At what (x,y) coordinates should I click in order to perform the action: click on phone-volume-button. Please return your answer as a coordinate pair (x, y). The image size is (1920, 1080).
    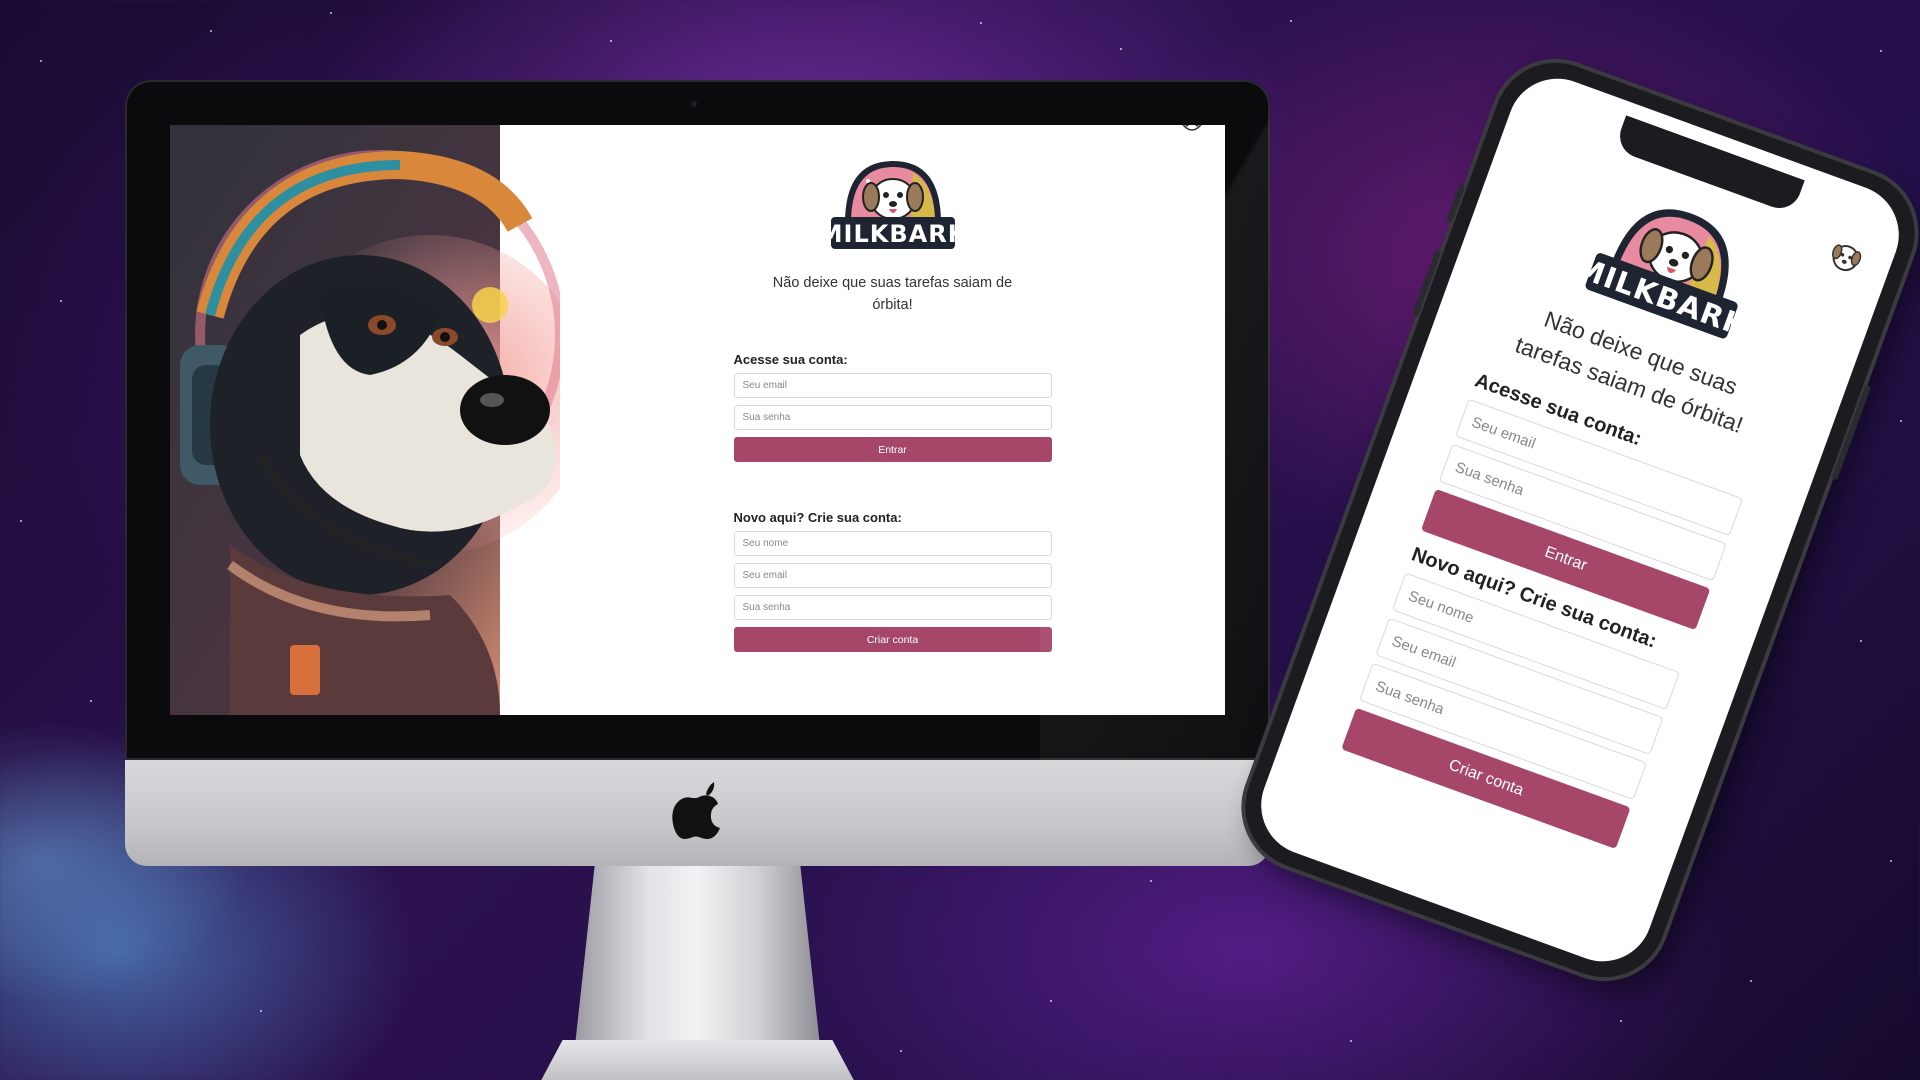
    Looking at the image, I should click on (1426, 283).